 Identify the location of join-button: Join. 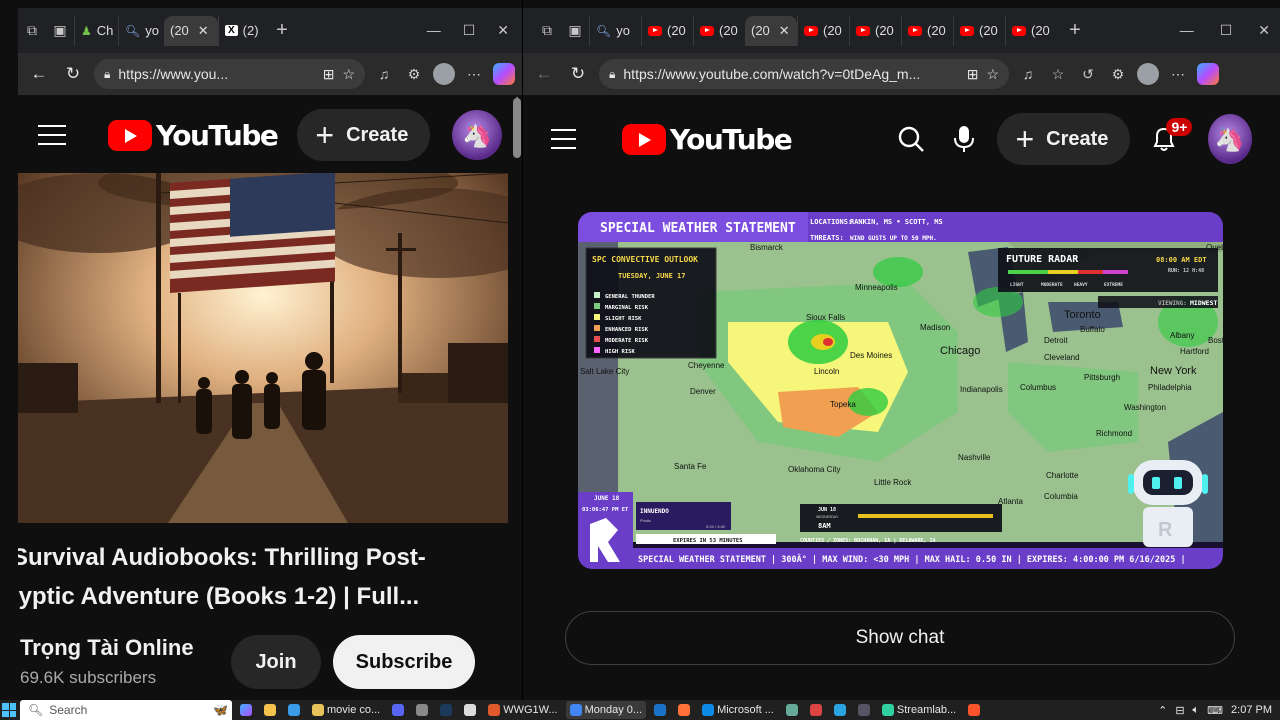
(276, 662).